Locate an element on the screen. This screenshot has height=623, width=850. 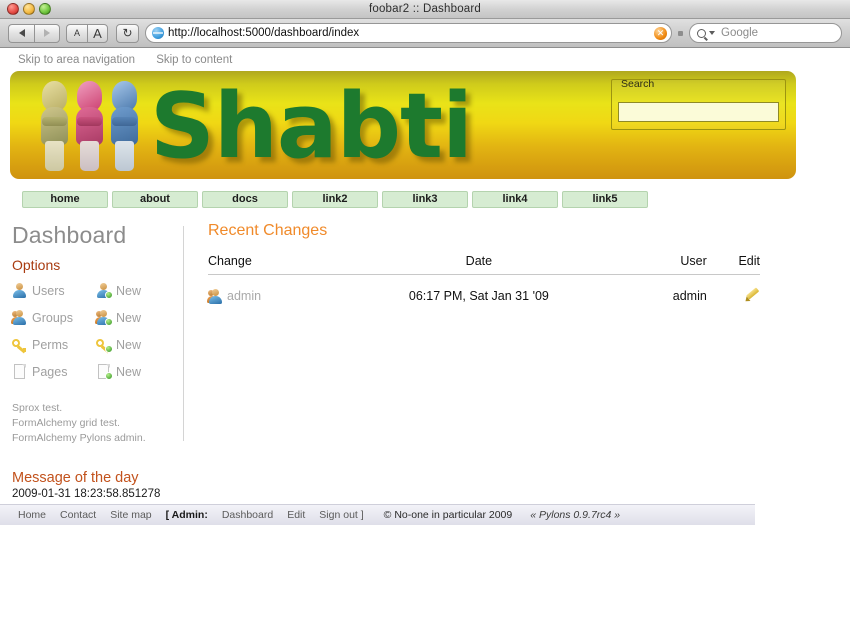
skip-to-area-navigation-link: Skip to area navigation is located at coordinates (76, 60).